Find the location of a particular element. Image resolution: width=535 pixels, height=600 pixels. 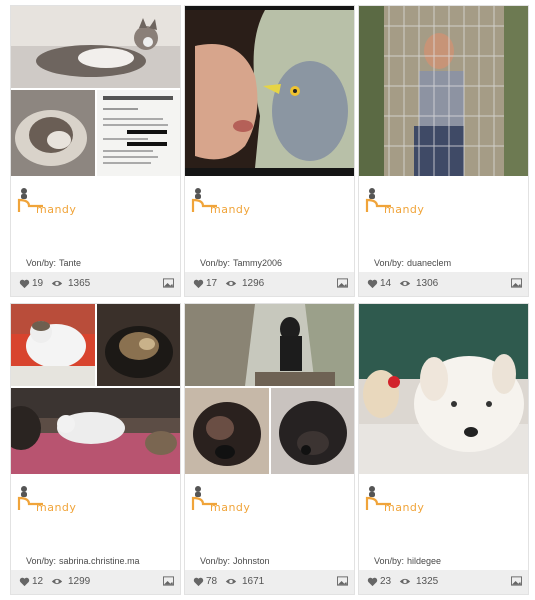

card-info: mandy Von/by: sabrina.christine.ma is located at coordinates (95, 522).